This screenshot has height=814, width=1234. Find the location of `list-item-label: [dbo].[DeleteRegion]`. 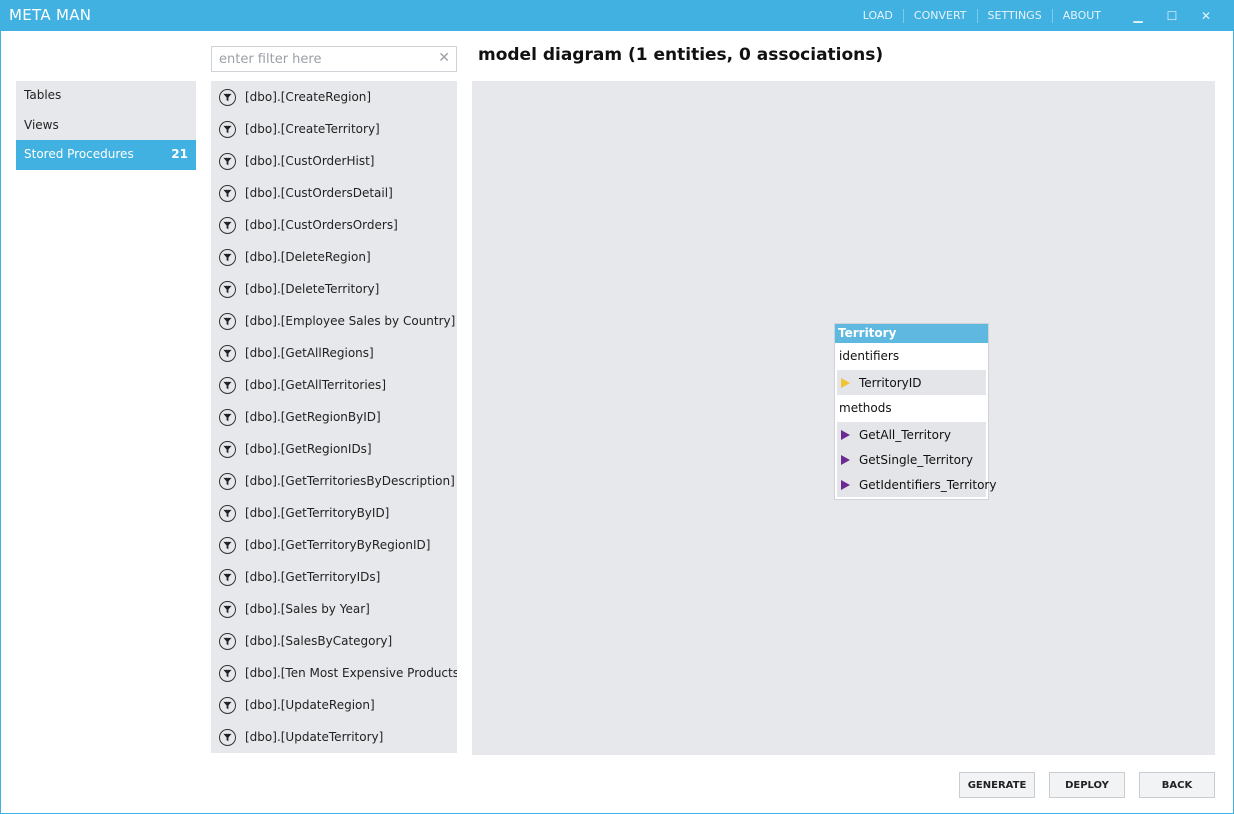

list-item-label: [dbo].[DeleteRegion] is located at coordinates (308, 257).